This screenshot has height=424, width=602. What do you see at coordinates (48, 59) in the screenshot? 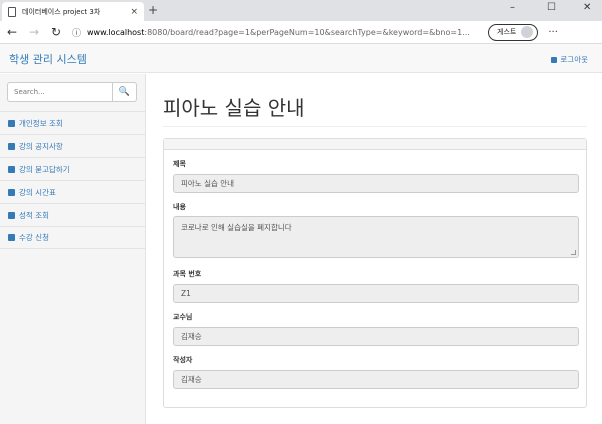
I see `brand-title: 학생 관리 시스템` at bounding box center [48, 59].